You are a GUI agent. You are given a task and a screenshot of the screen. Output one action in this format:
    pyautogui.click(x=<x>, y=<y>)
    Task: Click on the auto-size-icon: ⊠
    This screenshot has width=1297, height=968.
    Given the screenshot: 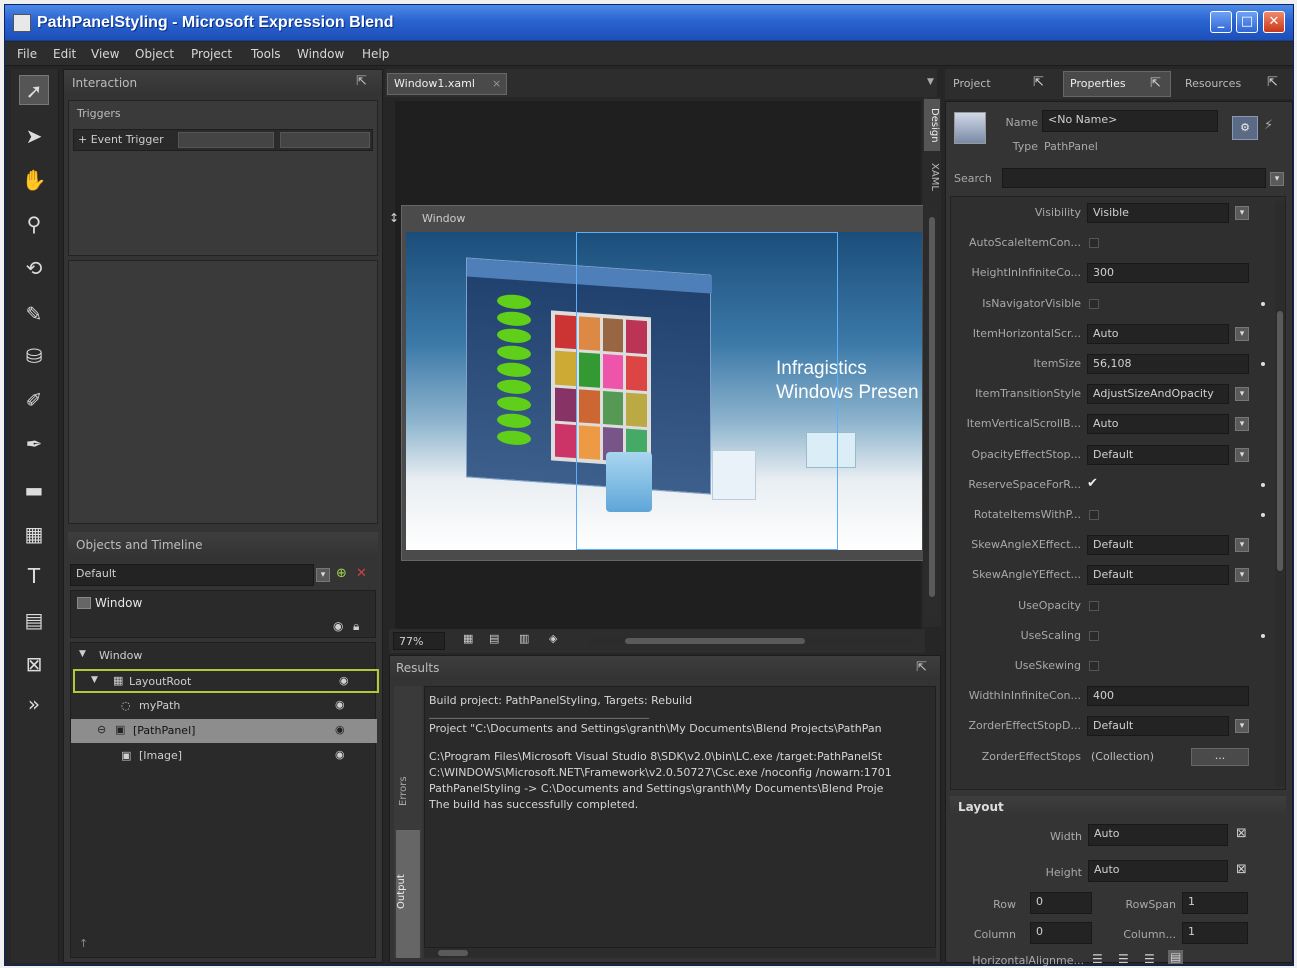 What is the action you would take?
    pyautogui.click(x=1241, y=869)
    